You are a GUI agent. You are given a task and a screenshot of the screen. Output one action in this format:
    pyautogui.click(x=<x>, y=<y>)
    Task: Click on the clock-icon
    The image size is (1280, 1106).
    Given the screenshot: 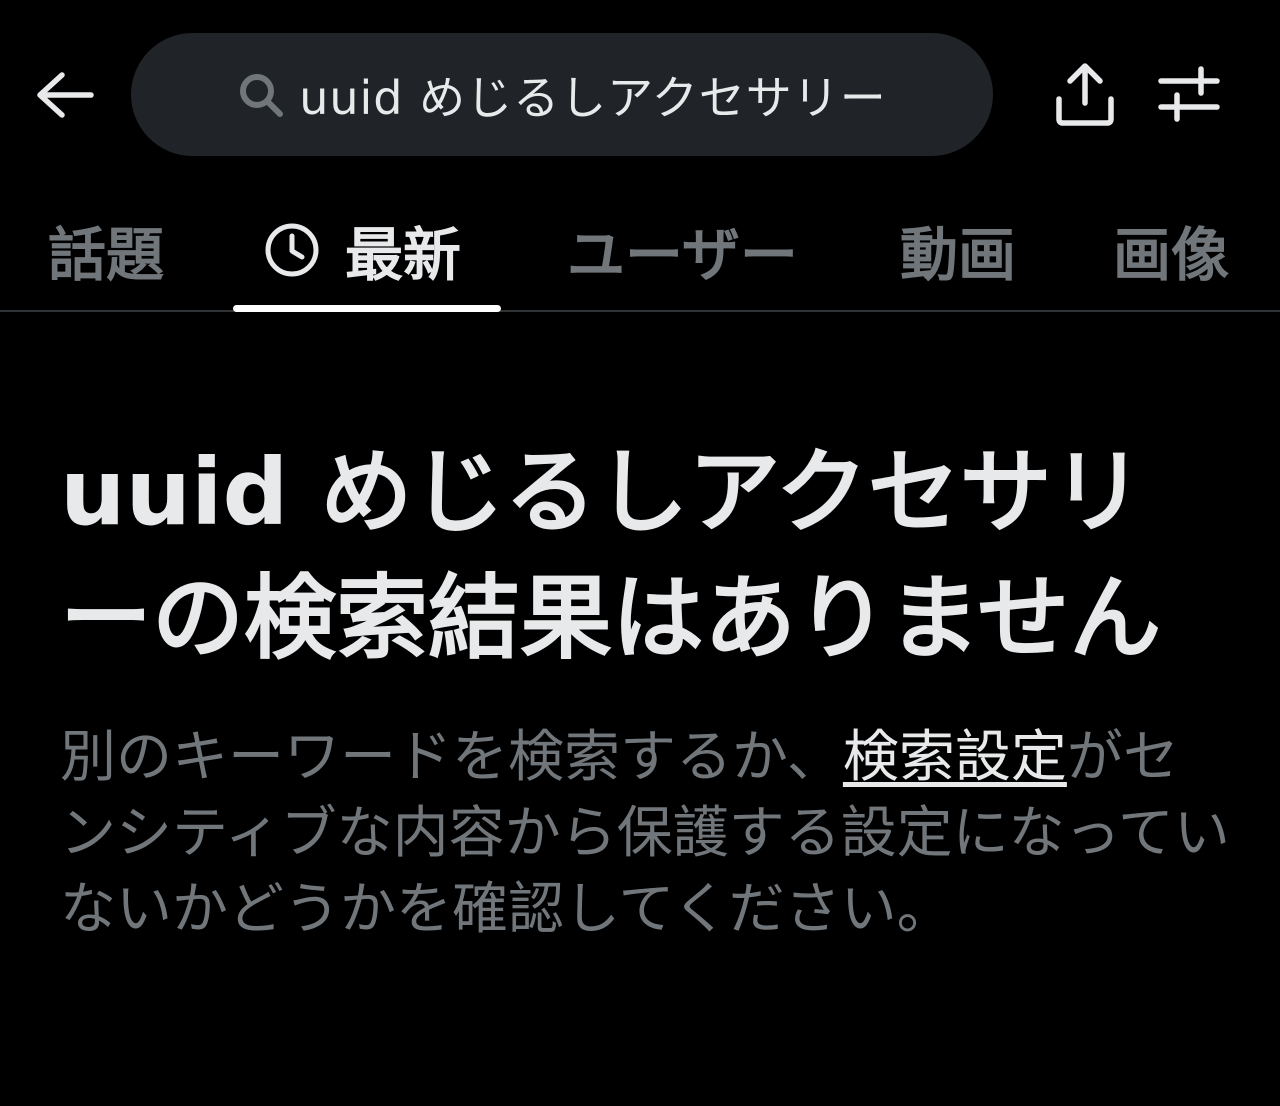 What is the action you would take?
    pyautogui.click(x=292, y=250)
    